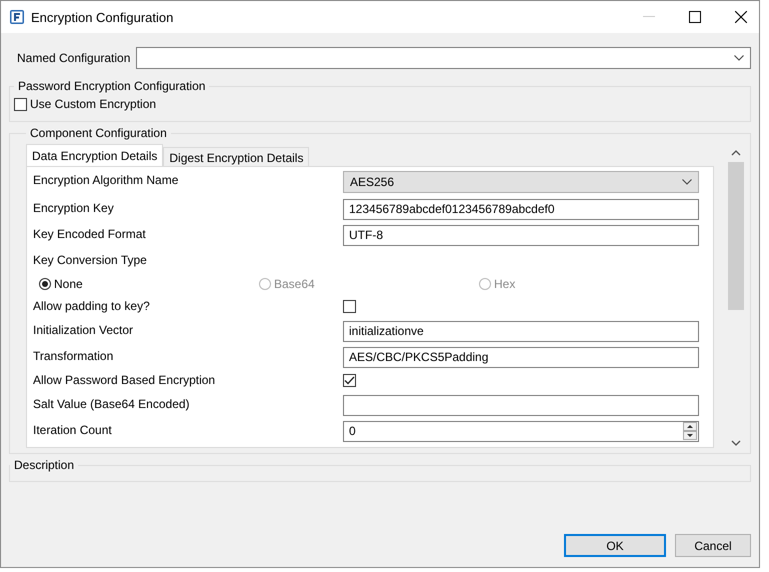  Describe the element at coordinates (90, 233) in the screenshot. I see `field-label: Key Encoded Format` at that location.